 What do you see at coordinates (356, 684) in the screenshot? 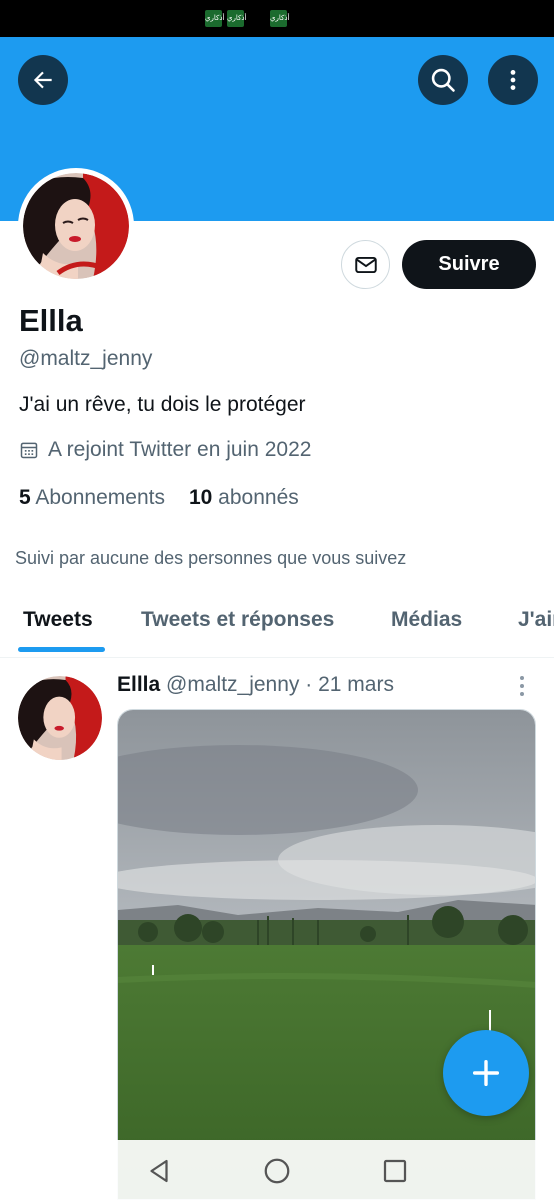
I see `tweet-date: 21 mars` at bounding box center [356, 684].